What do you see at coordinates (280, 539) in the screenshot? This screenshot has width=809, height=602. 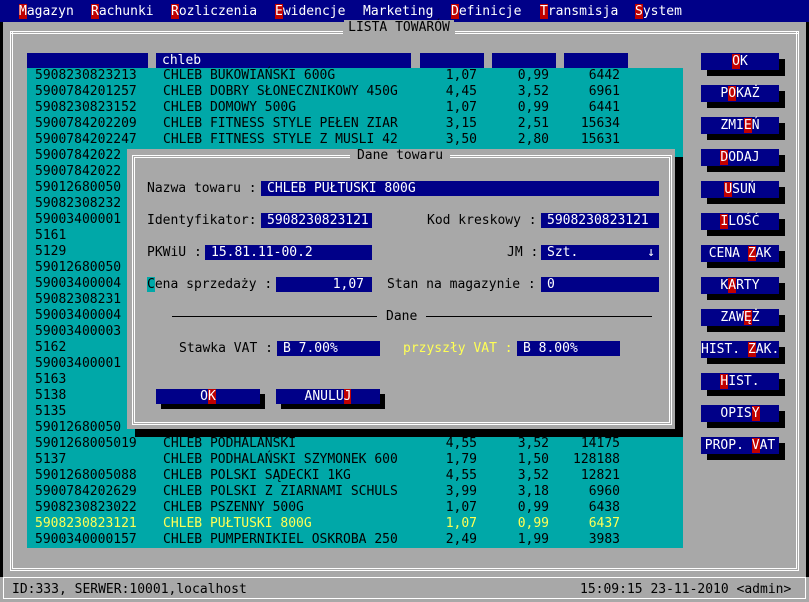 I see `row-name: CHLEB PUMPERNIKIEL OSKROBA 250` at bounding box center [280, 539].